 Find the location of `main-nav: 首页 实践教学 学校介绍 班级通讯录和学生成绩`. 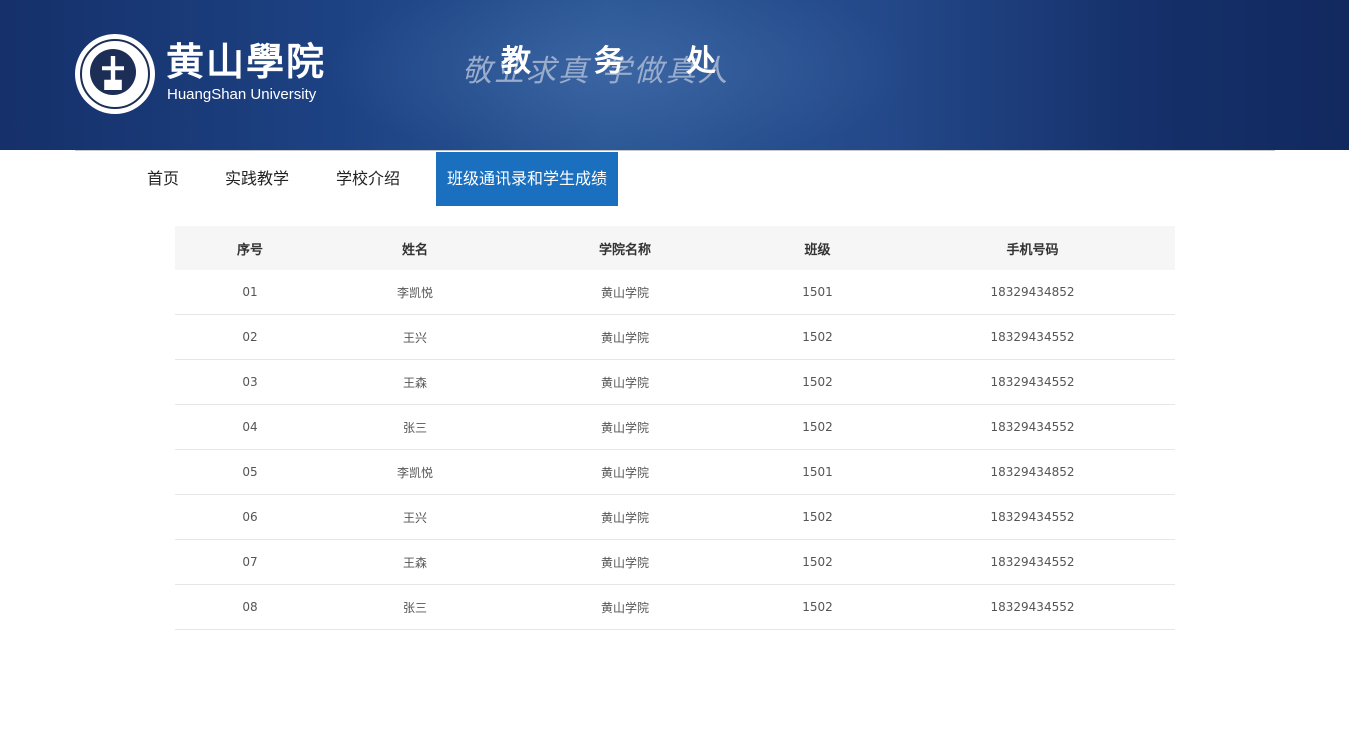

main-nav: 首页 实践教学 学校介绍 班级通讯录和学生成绩 is located at coordinates (674, 179).